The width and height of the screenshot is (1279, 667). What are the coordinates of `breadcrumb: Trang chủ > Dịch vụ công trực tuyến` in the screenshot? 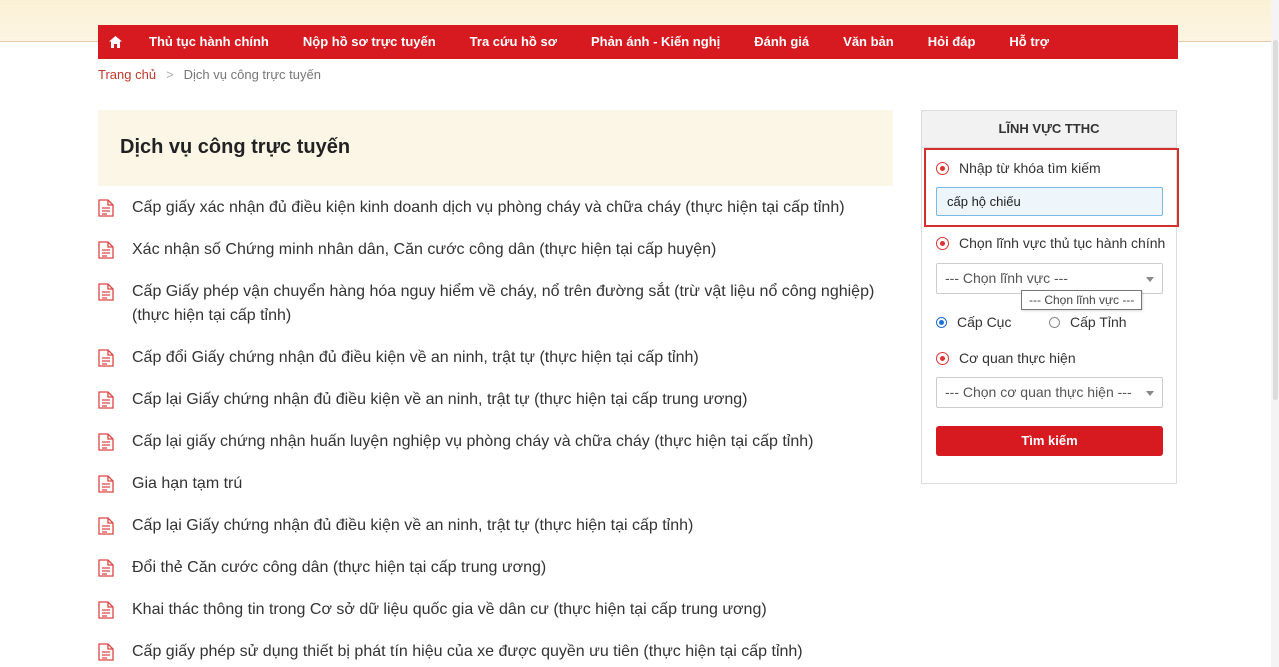 It's located at (209, 74).